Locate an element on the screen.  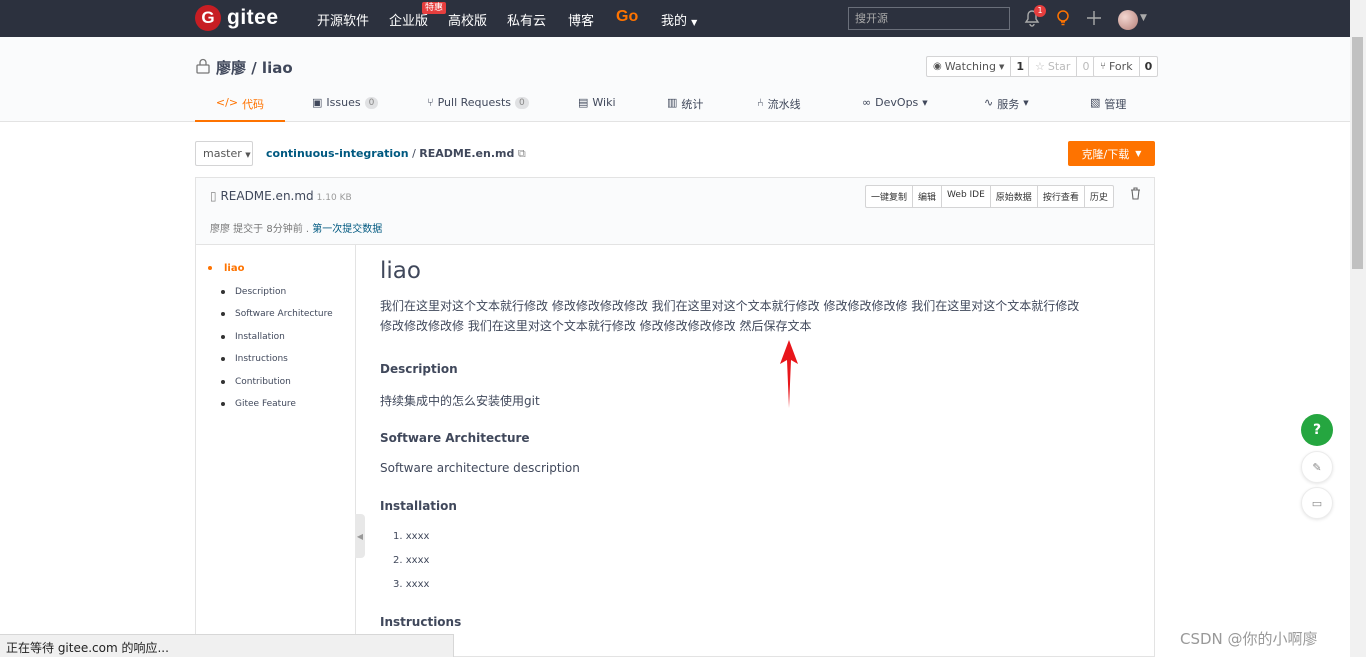
toc-item-label: Description is located at coordinates (261, 292).